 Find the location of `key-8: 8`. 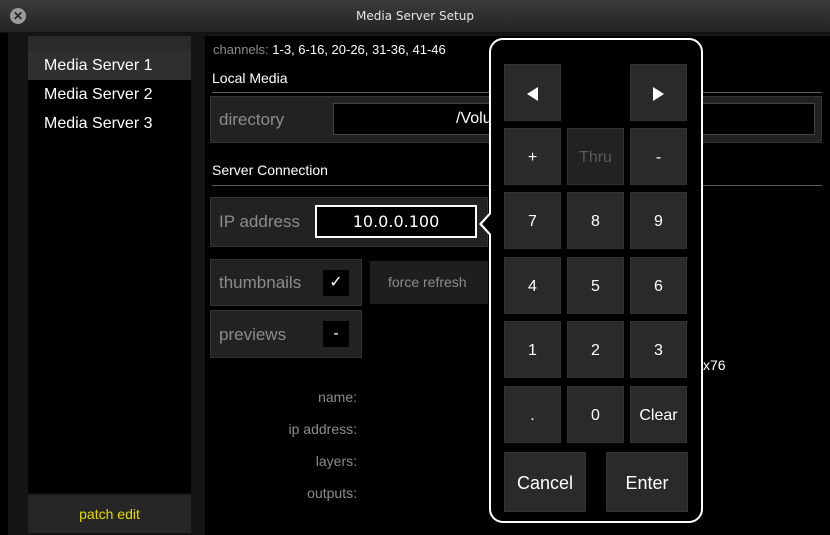

key-8: 8 is located at coordinates (595, 220).